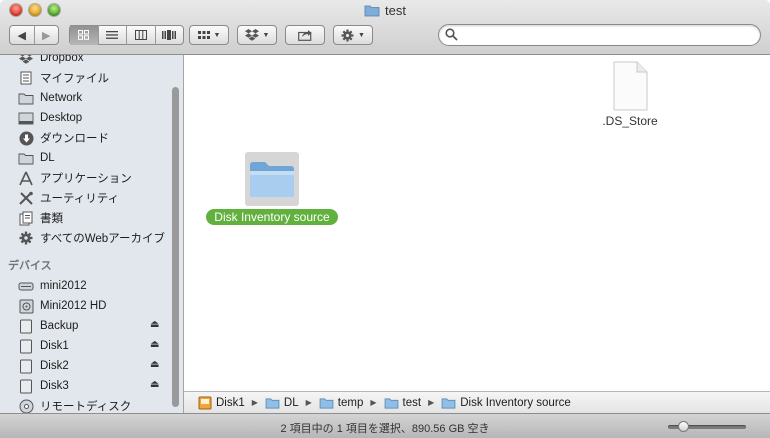  I want to click on icon-view-button, so click(84, 35).